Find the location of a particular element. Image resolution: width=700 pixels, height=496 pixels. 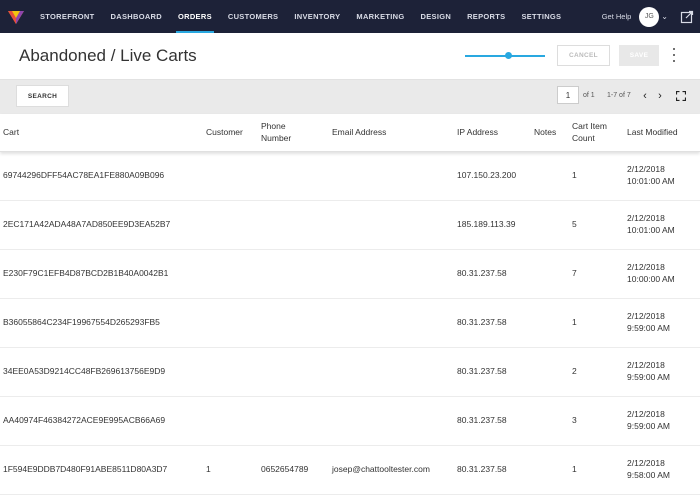

col-email: Email Address is located at coordinates (359, 132).